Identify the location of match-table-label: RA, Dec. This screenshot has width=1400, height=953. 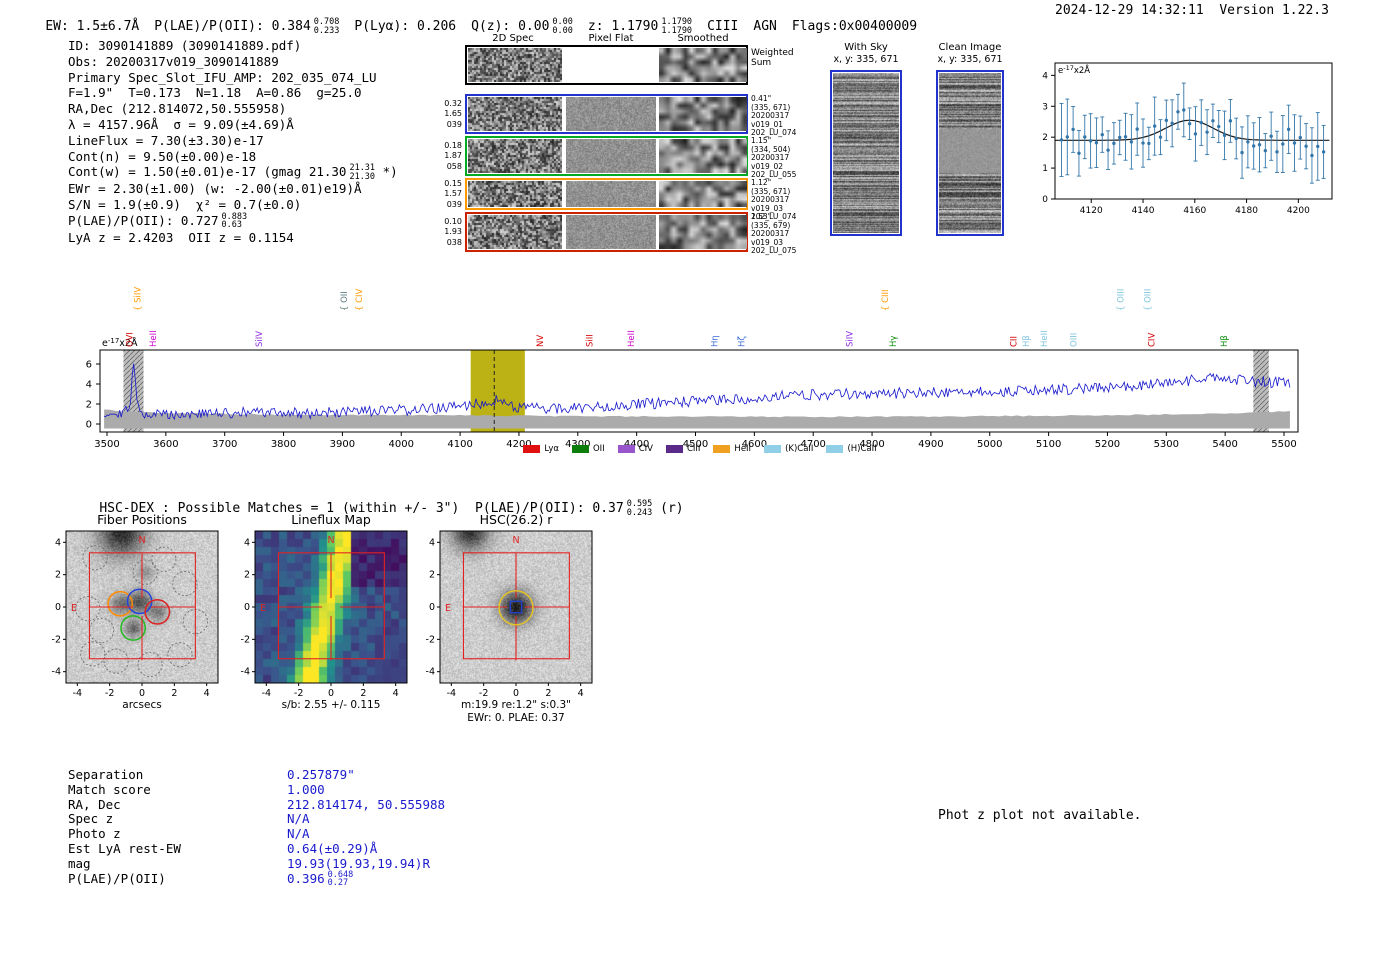
(94, 804).